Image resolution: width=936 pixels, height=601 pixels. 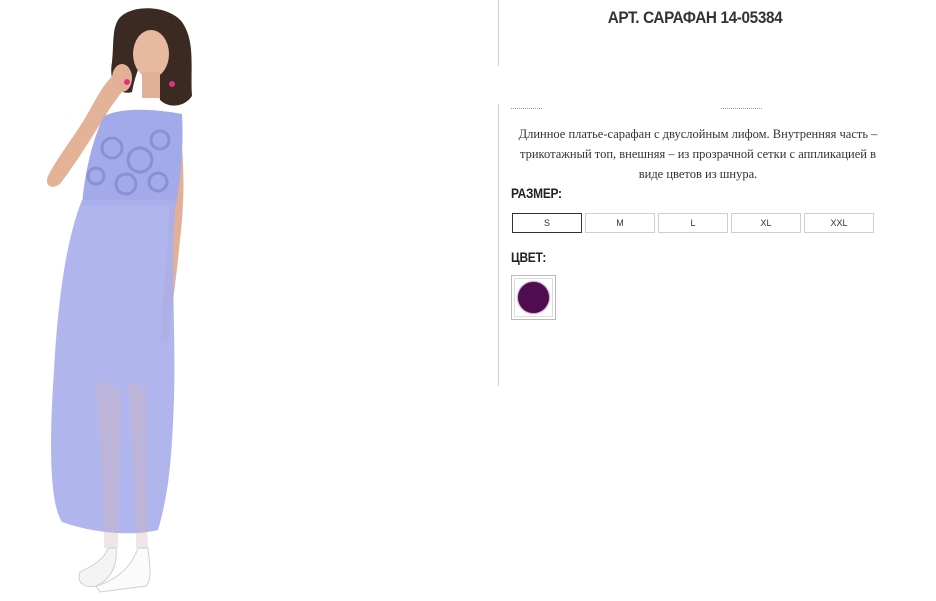 What do you see at coordinates (766, 223) in the screenshot?
I see `size-option-xl: XL` at bounding box center [766, 223].